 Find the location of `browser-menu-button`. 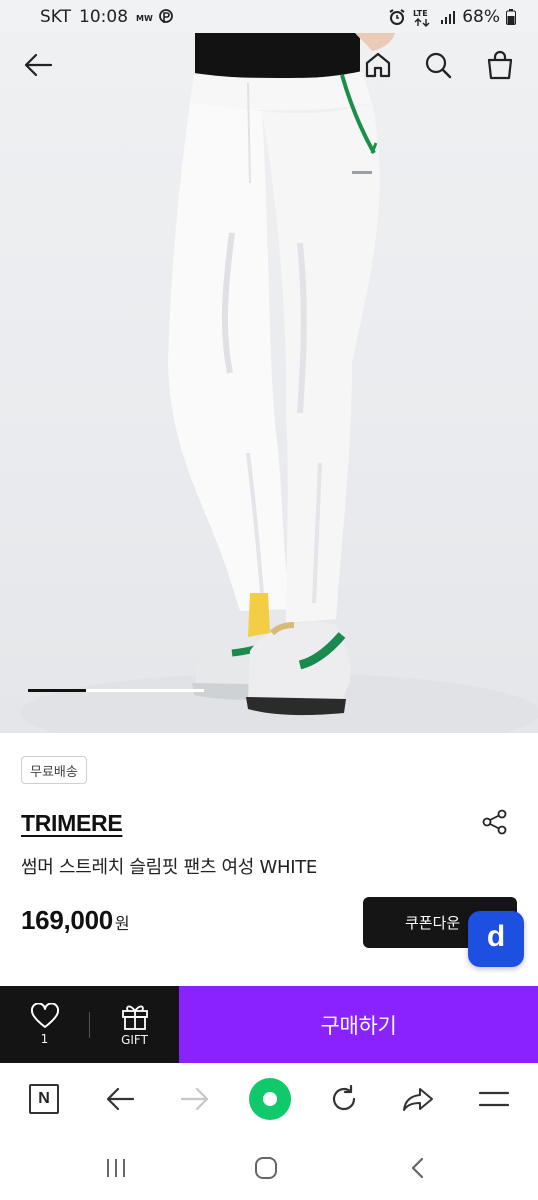

browser-menu-button is located at coordinates (494, 1099).